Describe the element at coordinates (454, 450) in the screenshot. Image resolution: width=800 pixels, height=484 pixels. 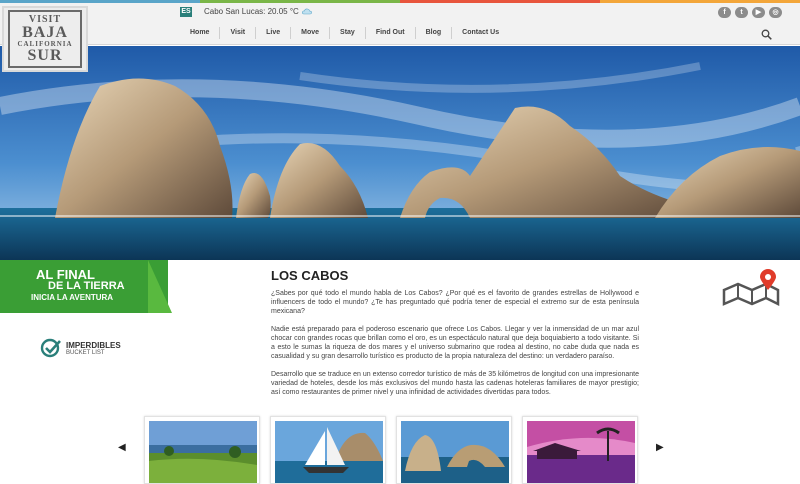
I see `carousel-thumb-arch` at that location.